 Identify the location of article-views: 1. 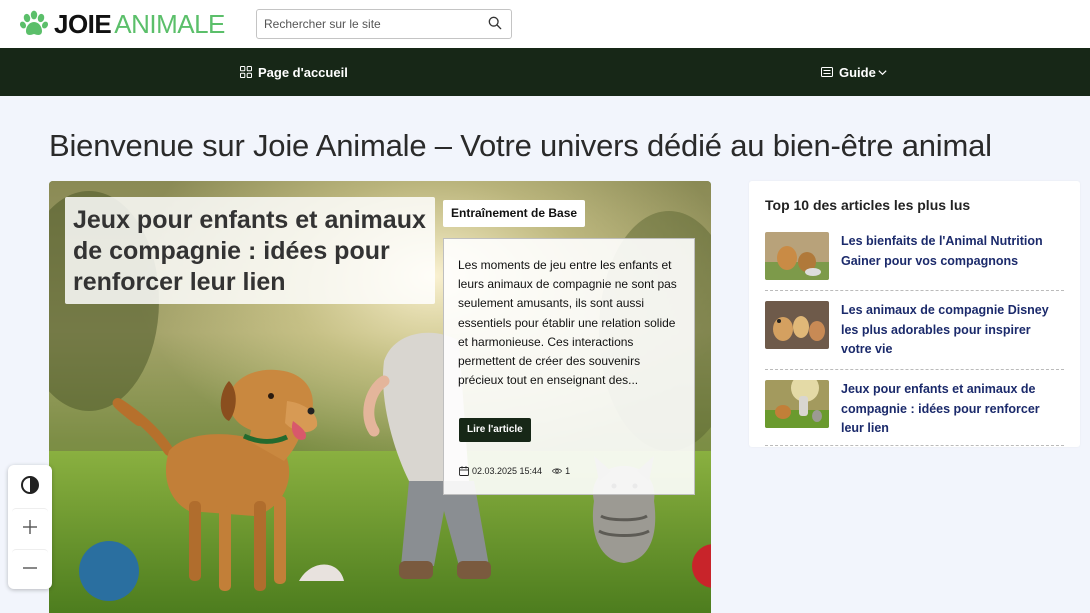
(561, 471).